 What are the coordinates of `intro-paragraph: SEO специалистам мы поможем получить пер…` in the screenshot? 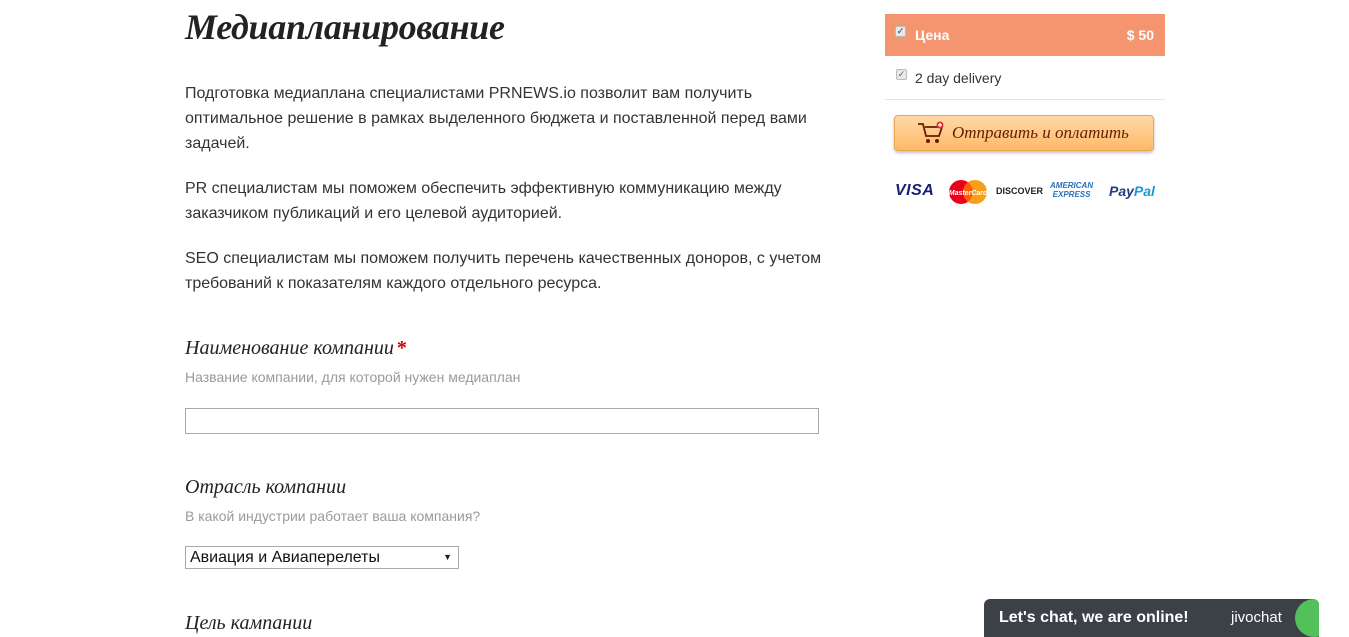 It's located at (503, 271).